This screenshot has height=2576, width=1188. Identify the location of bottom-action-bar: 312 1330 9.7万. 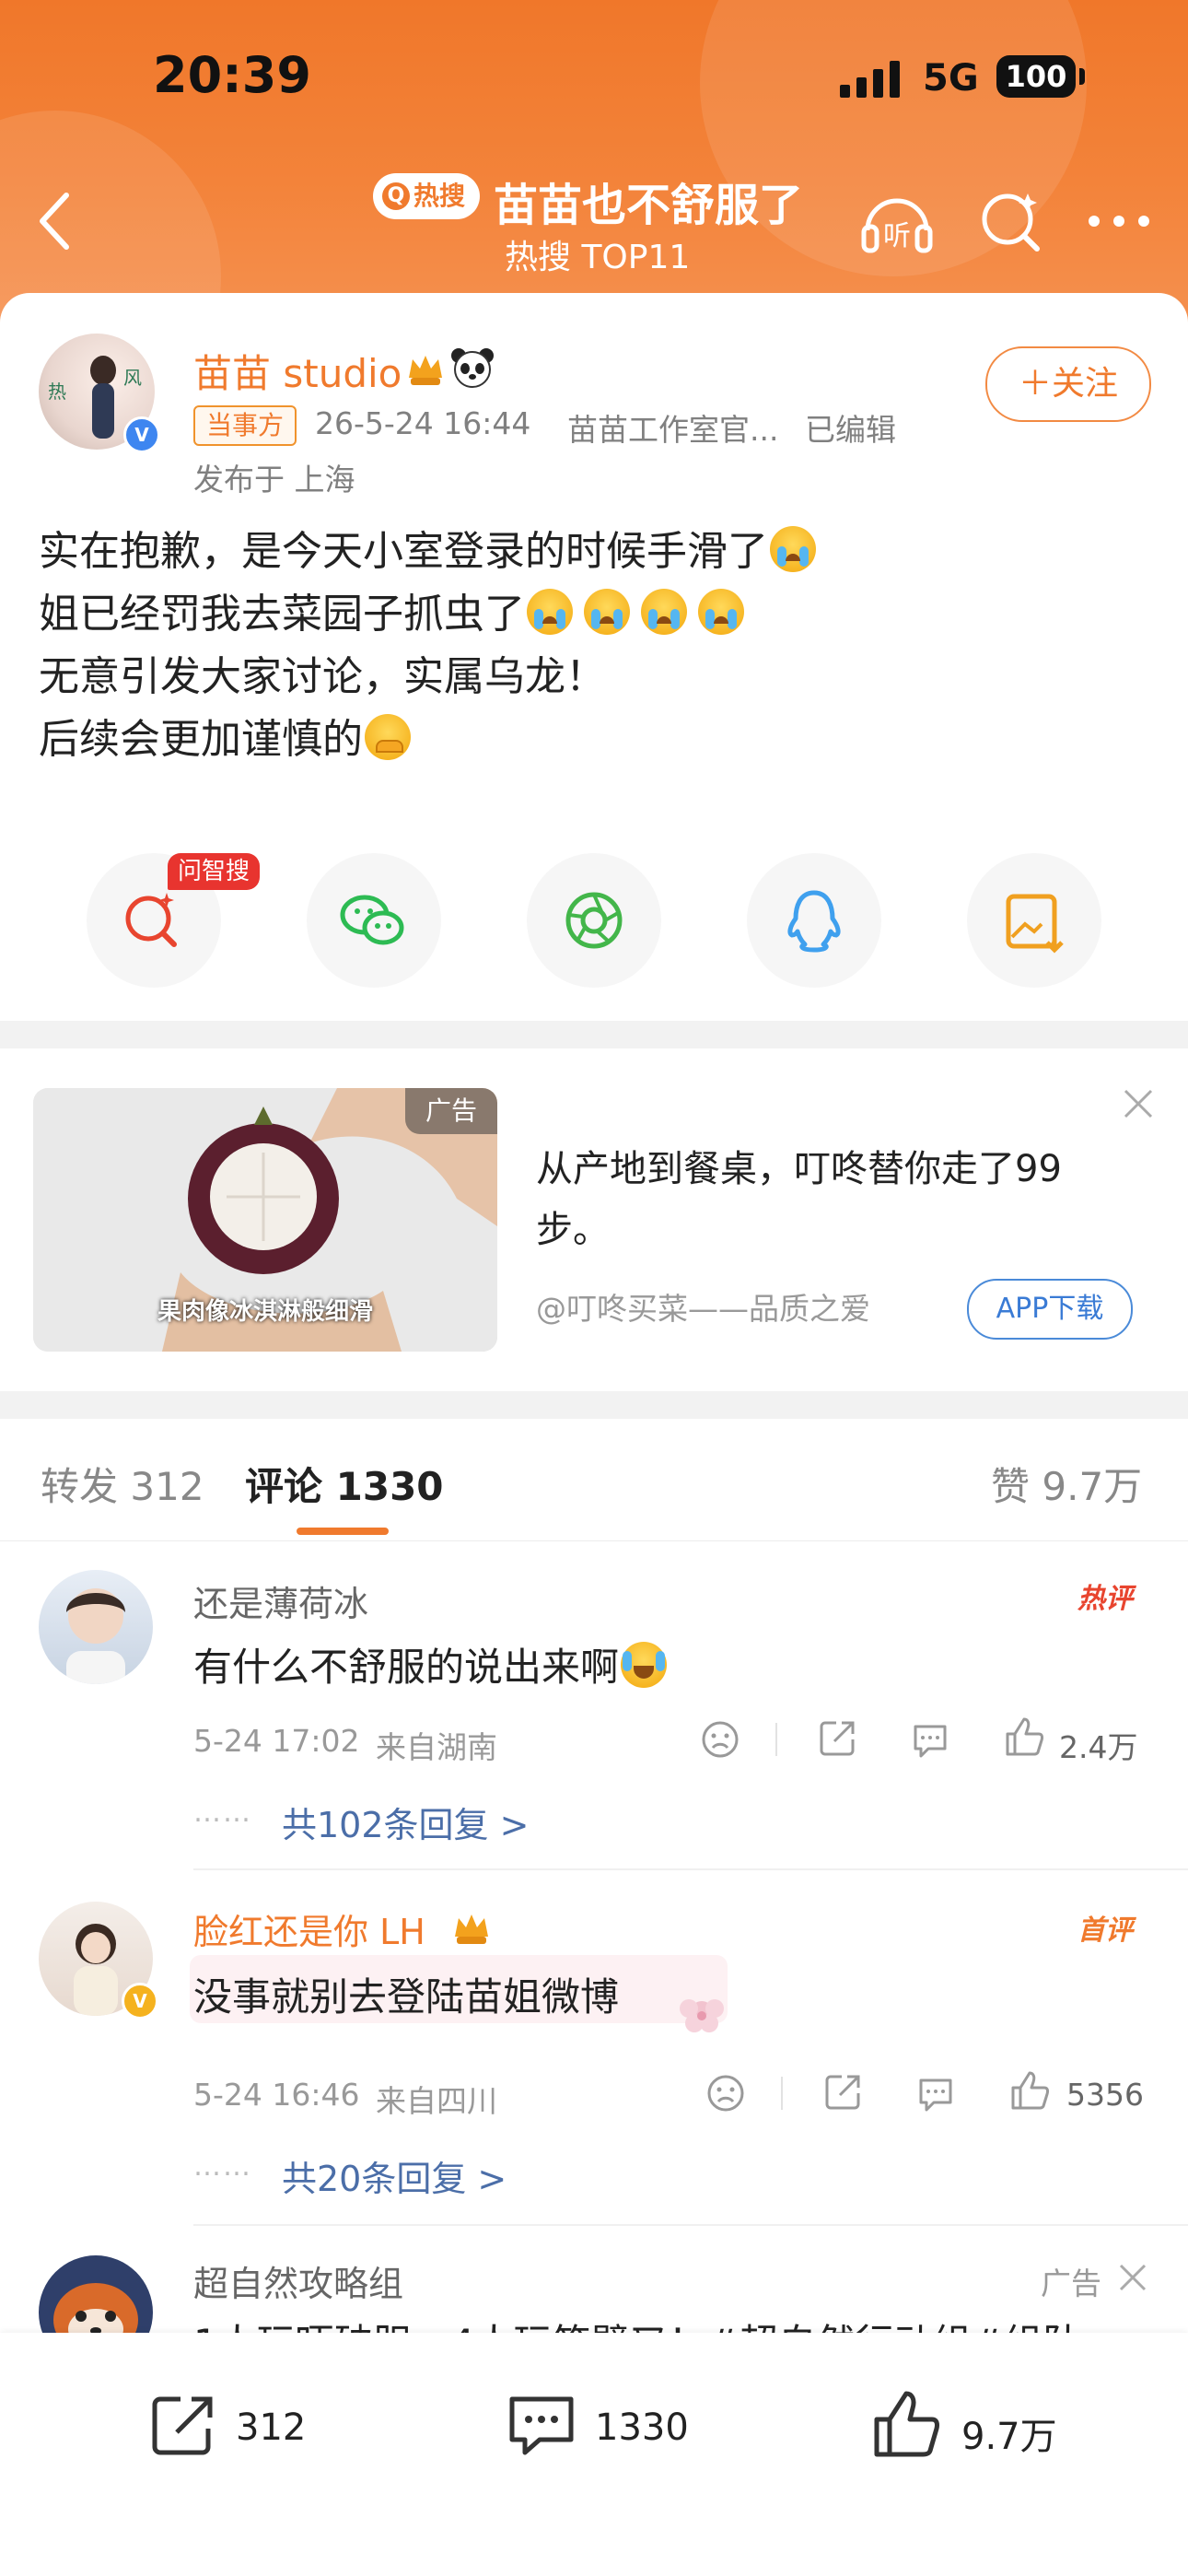
(594, 2454).